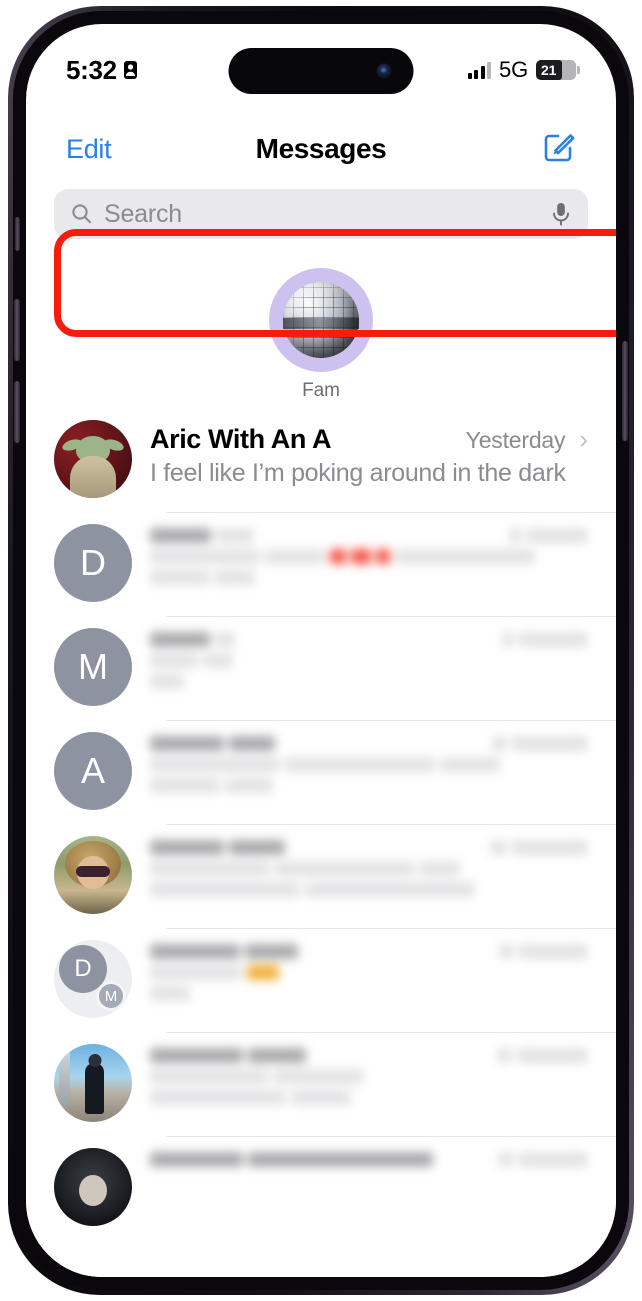 This screenshot has width=642, height=1301. Describe the element at coordinates (583, 439) in the screenshot. I see `chevron-right-icon: ›` at that location.